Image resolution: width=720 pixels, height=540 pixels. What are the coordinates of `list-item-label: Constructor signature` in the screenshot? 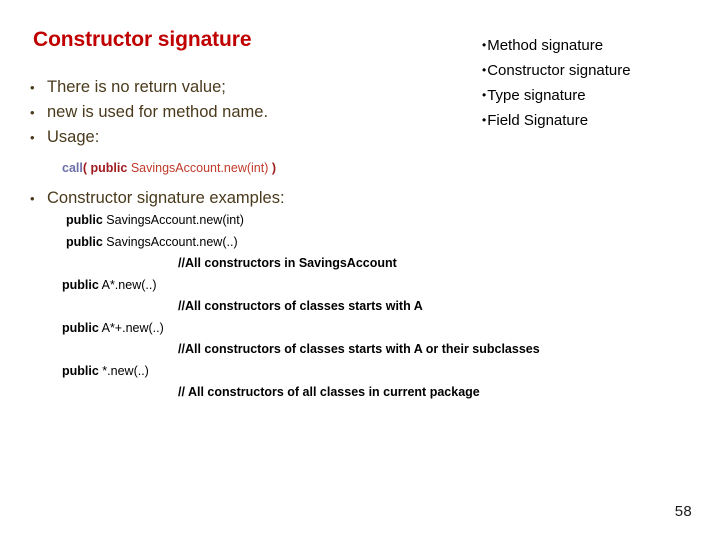 It's located at (559, 70).